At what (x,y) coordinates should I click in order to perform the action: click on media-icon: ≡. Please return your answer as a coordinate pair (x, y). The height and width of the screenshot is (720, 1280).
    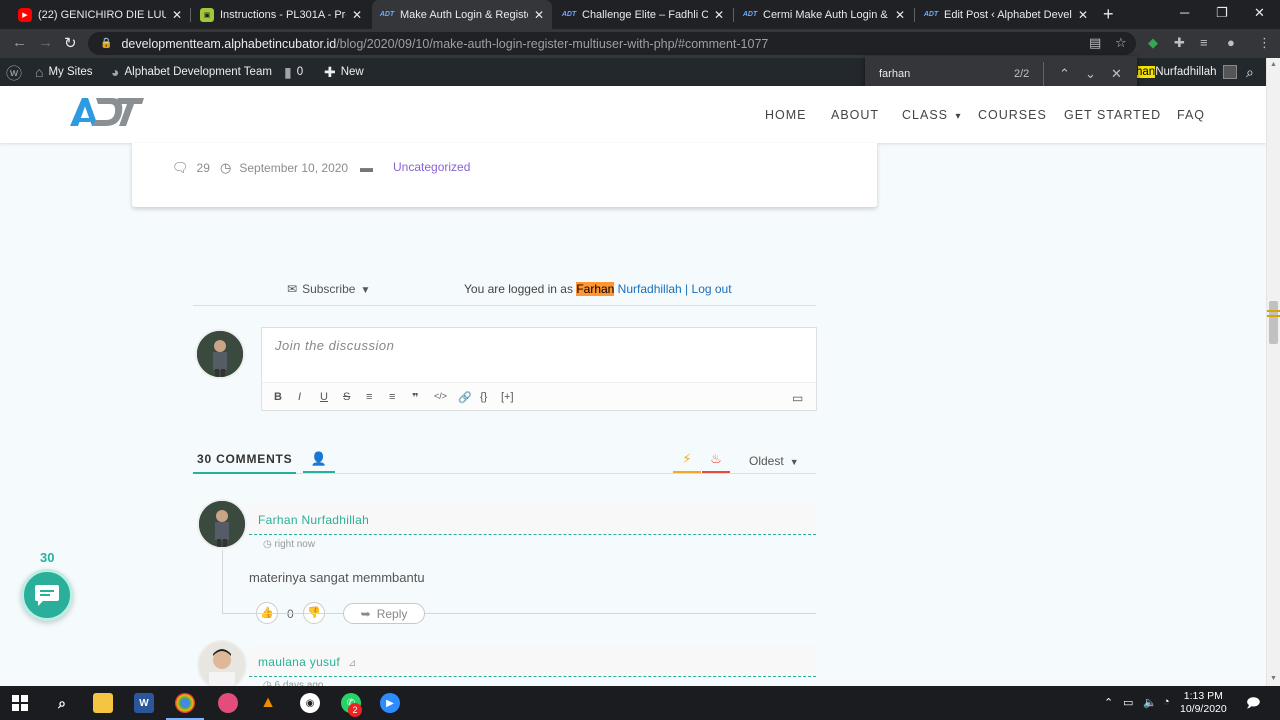
    Looking at the image, I should click on (1204, 42).